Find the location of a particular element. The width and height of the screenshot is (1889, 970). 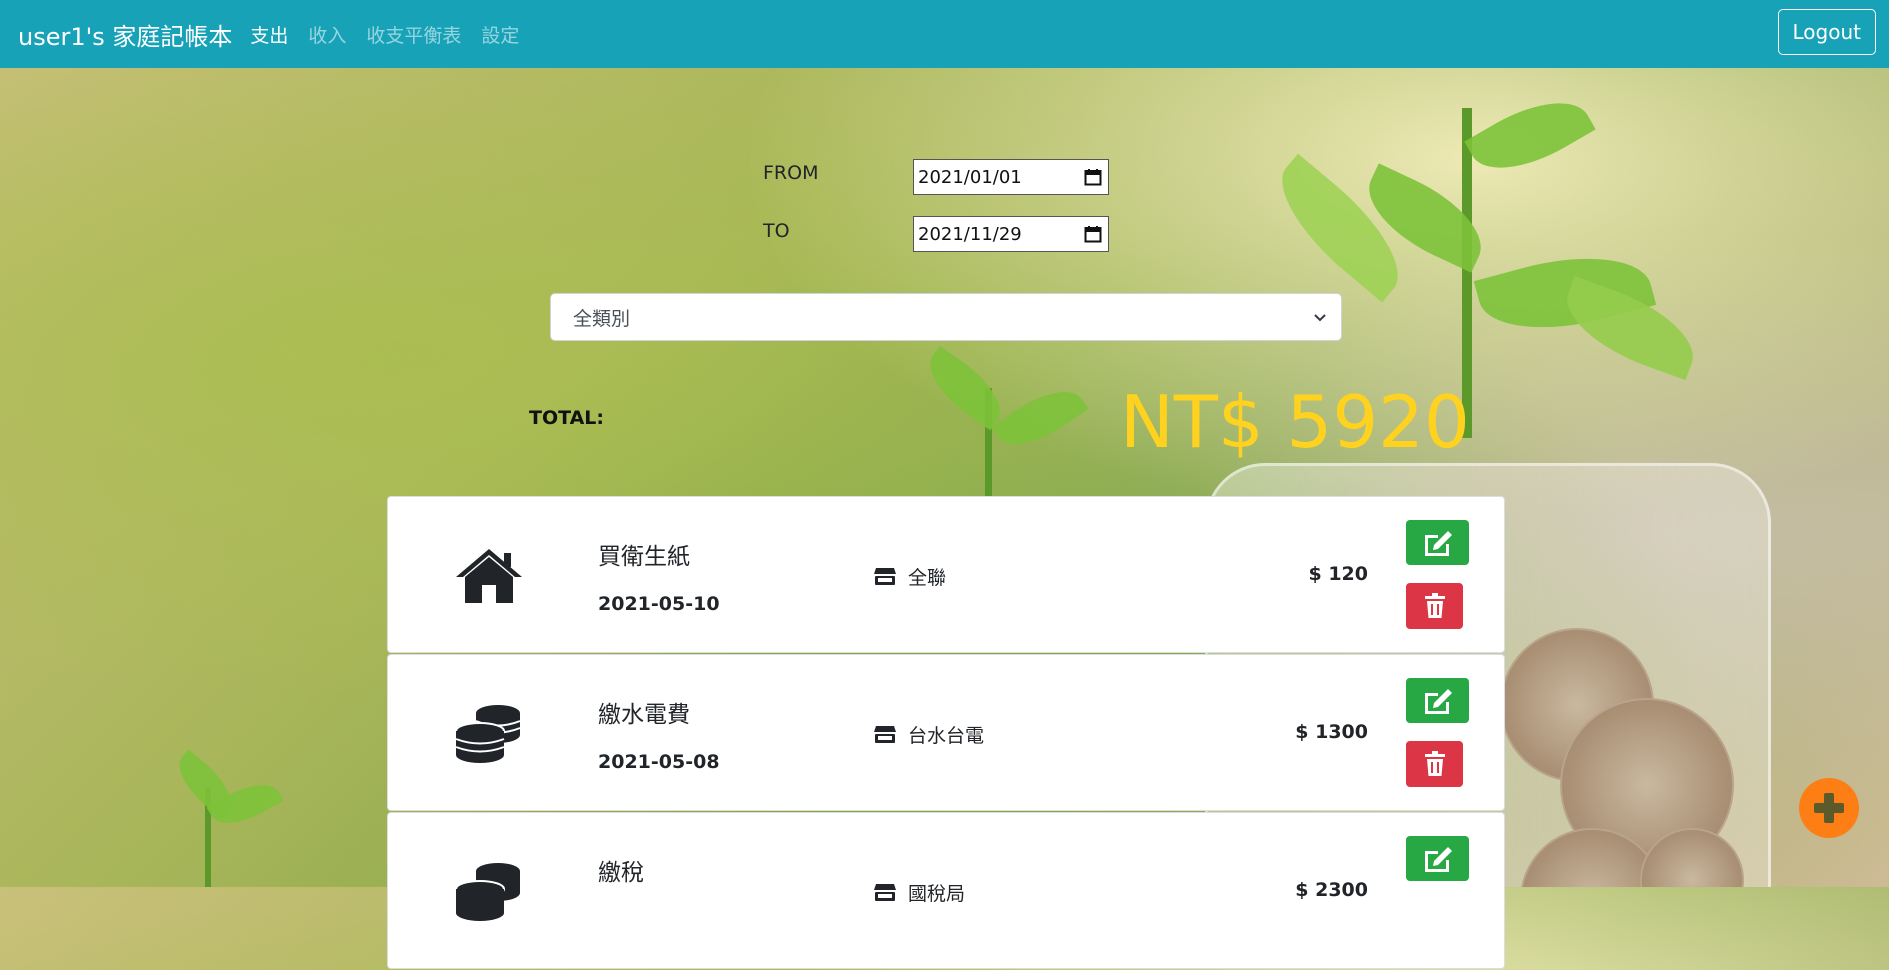

add-record-button is located at coordinates (1829, 808).